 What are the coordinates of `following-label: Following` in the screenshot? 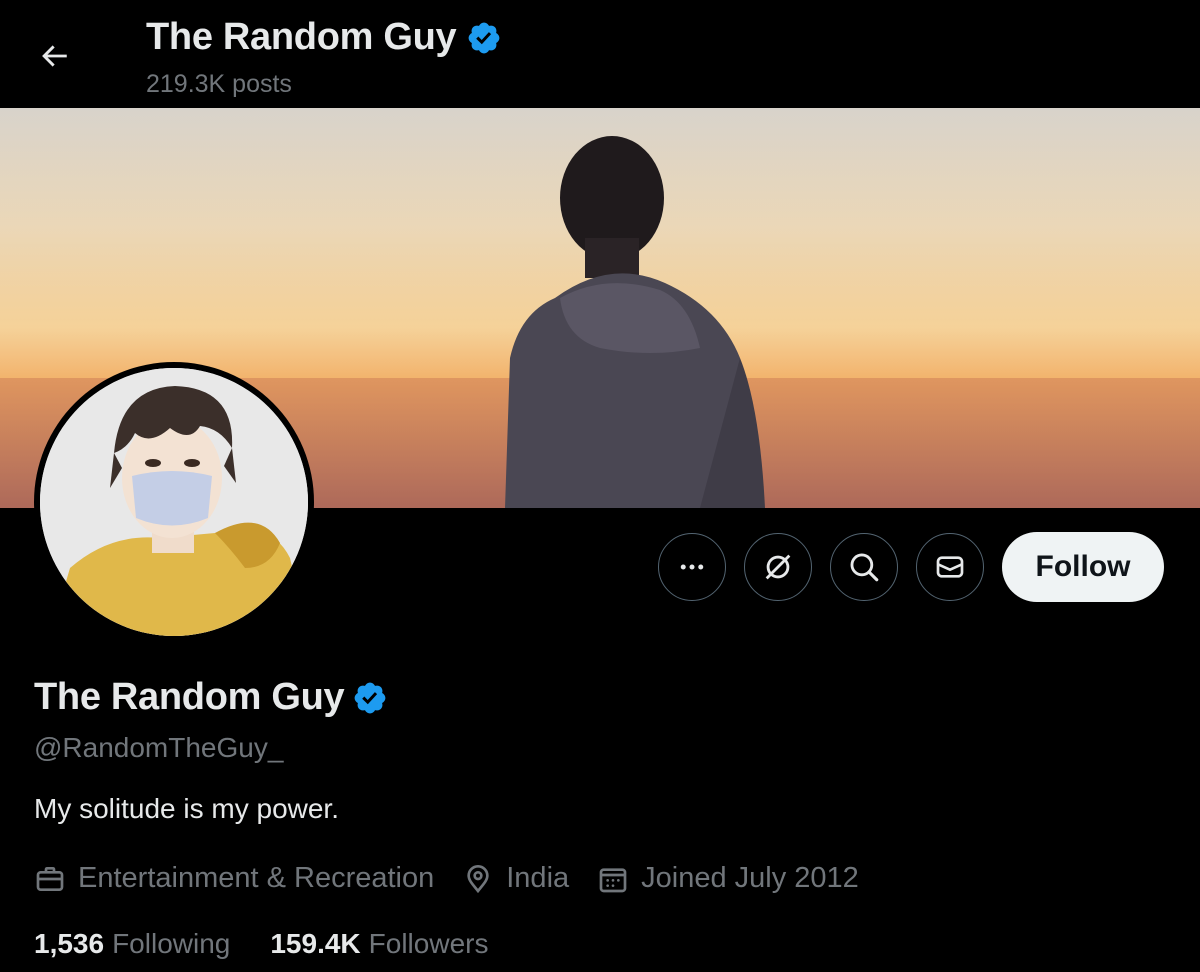 It's located at (171, 943).